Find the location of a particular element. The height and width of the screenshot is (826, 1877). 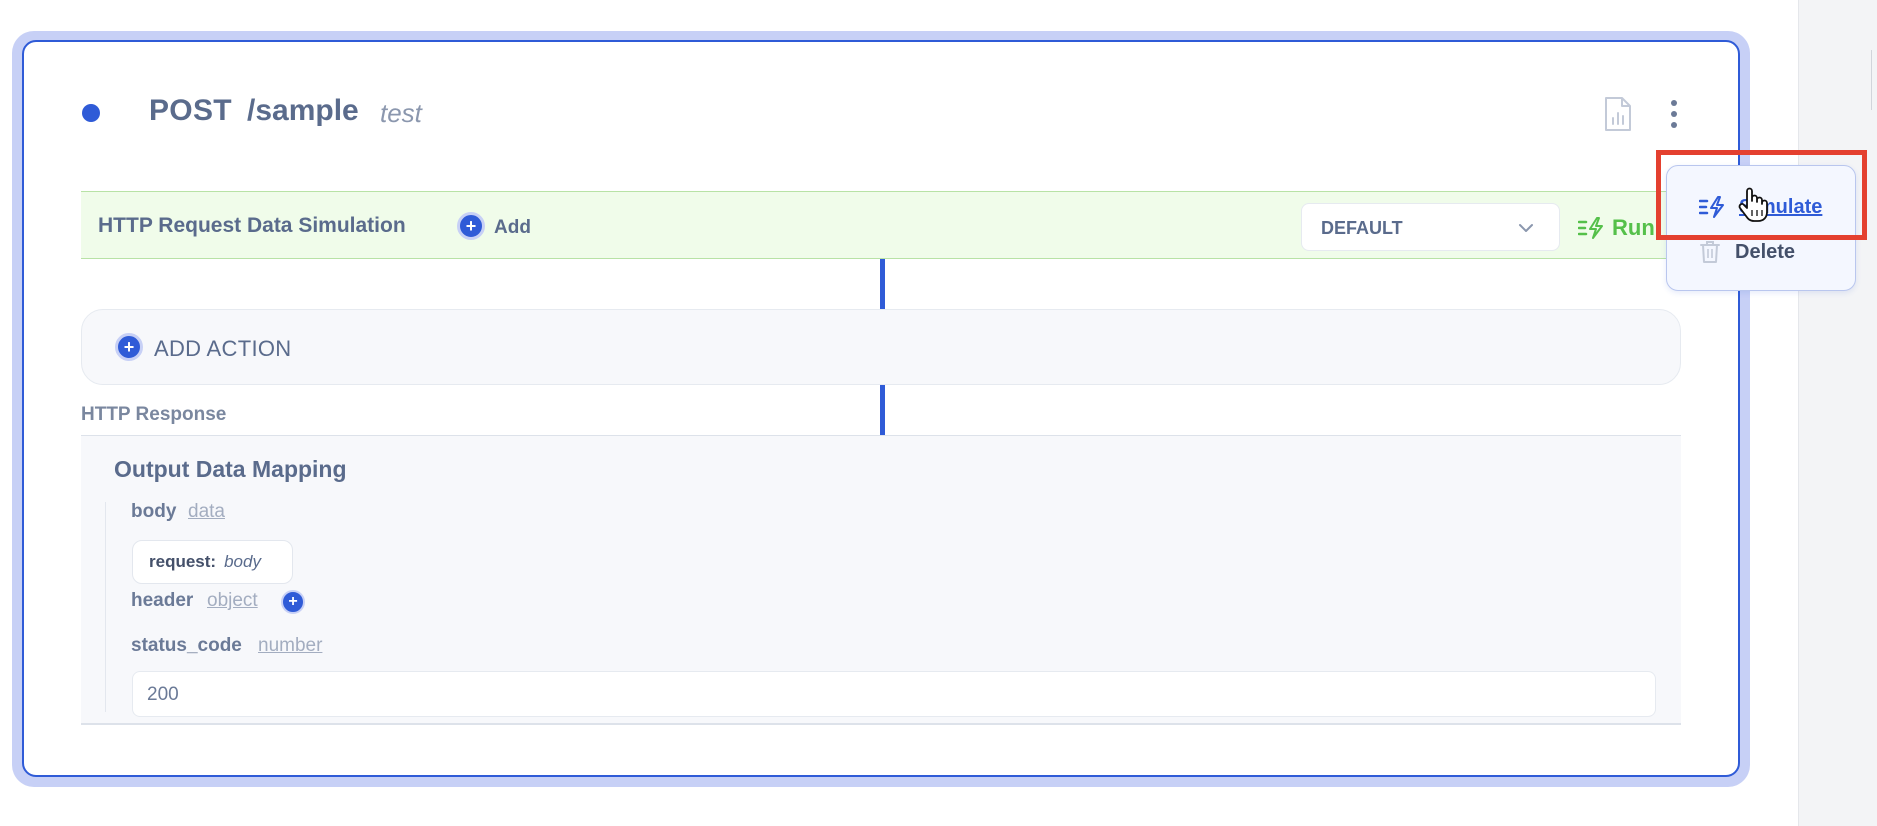

lightning-list-icon is located at coordinates (1590, 228).